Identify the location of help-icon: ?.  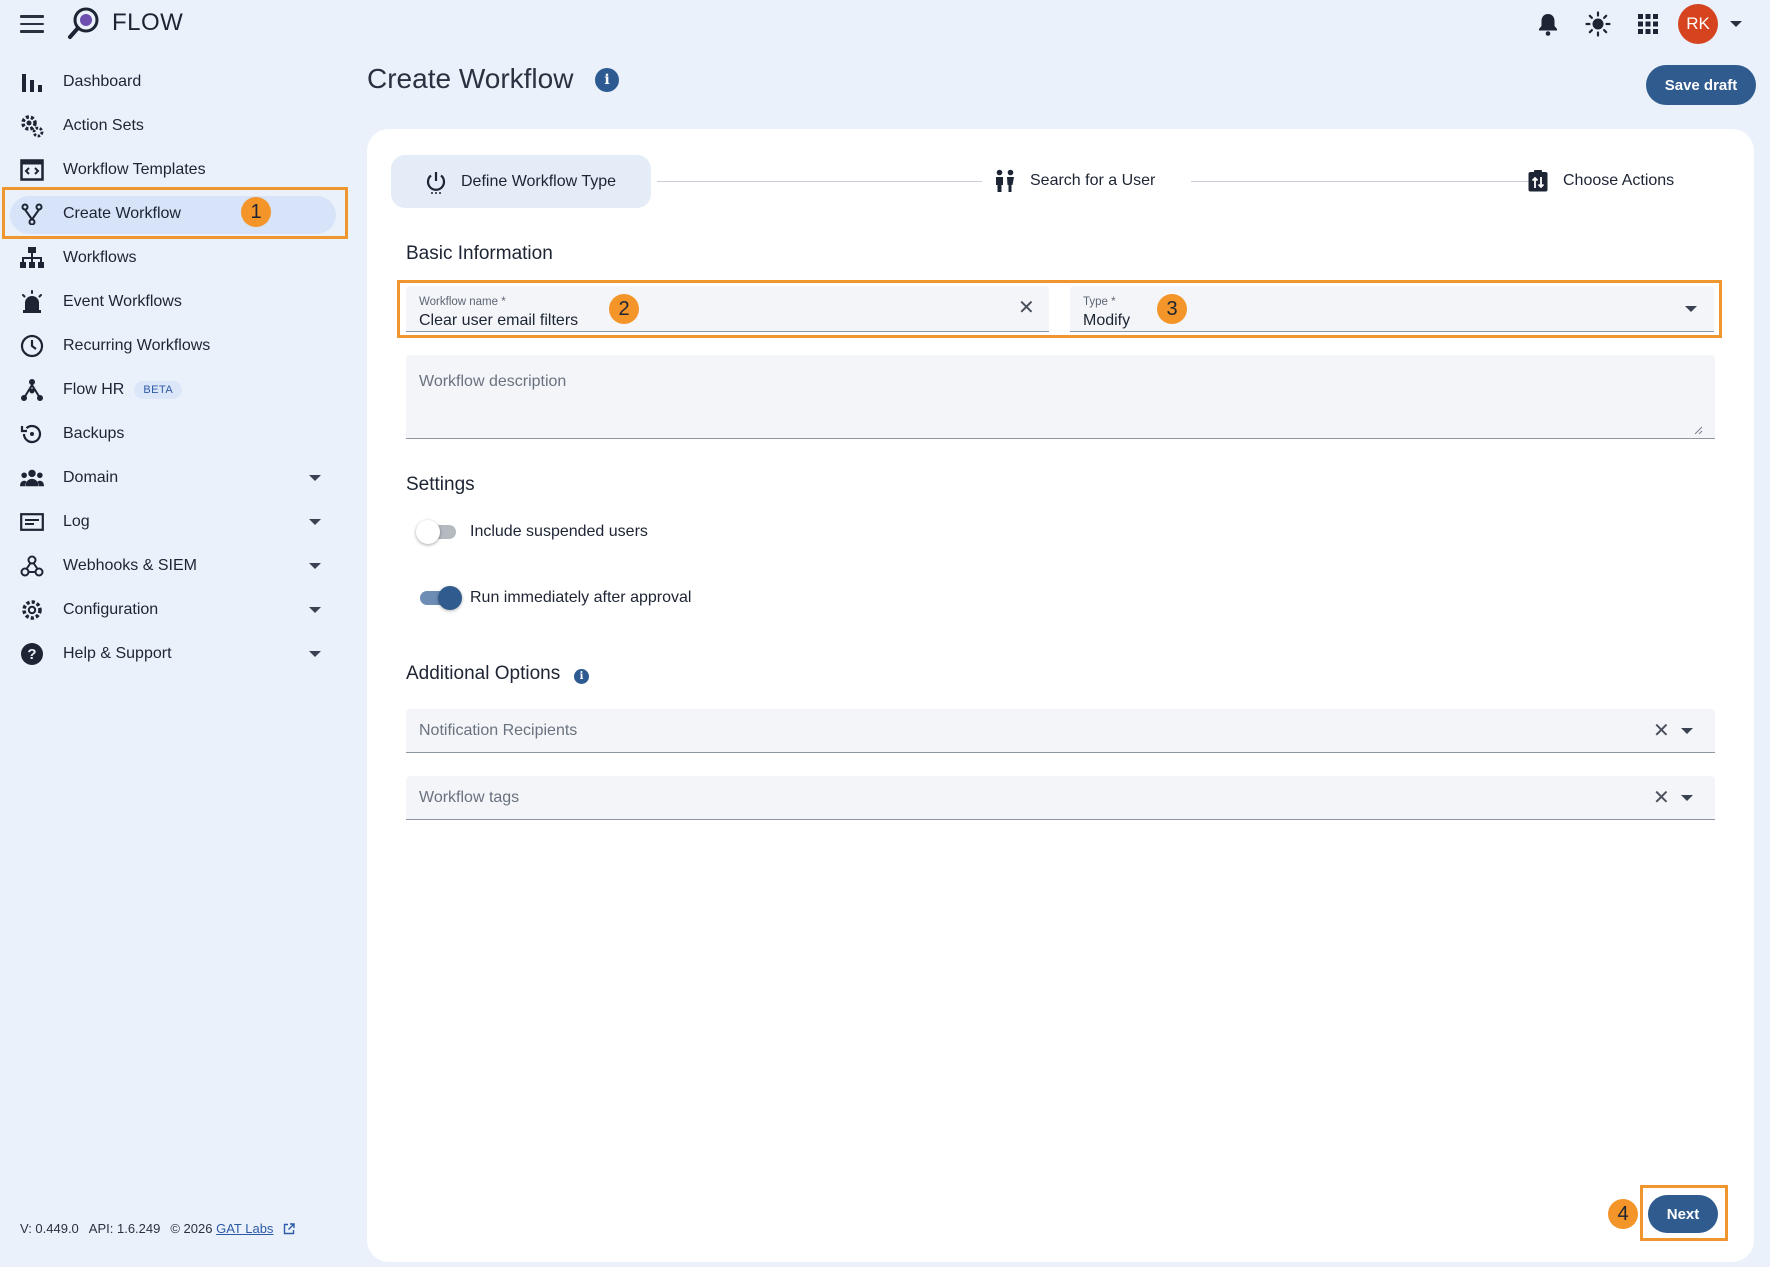
(32, 654).